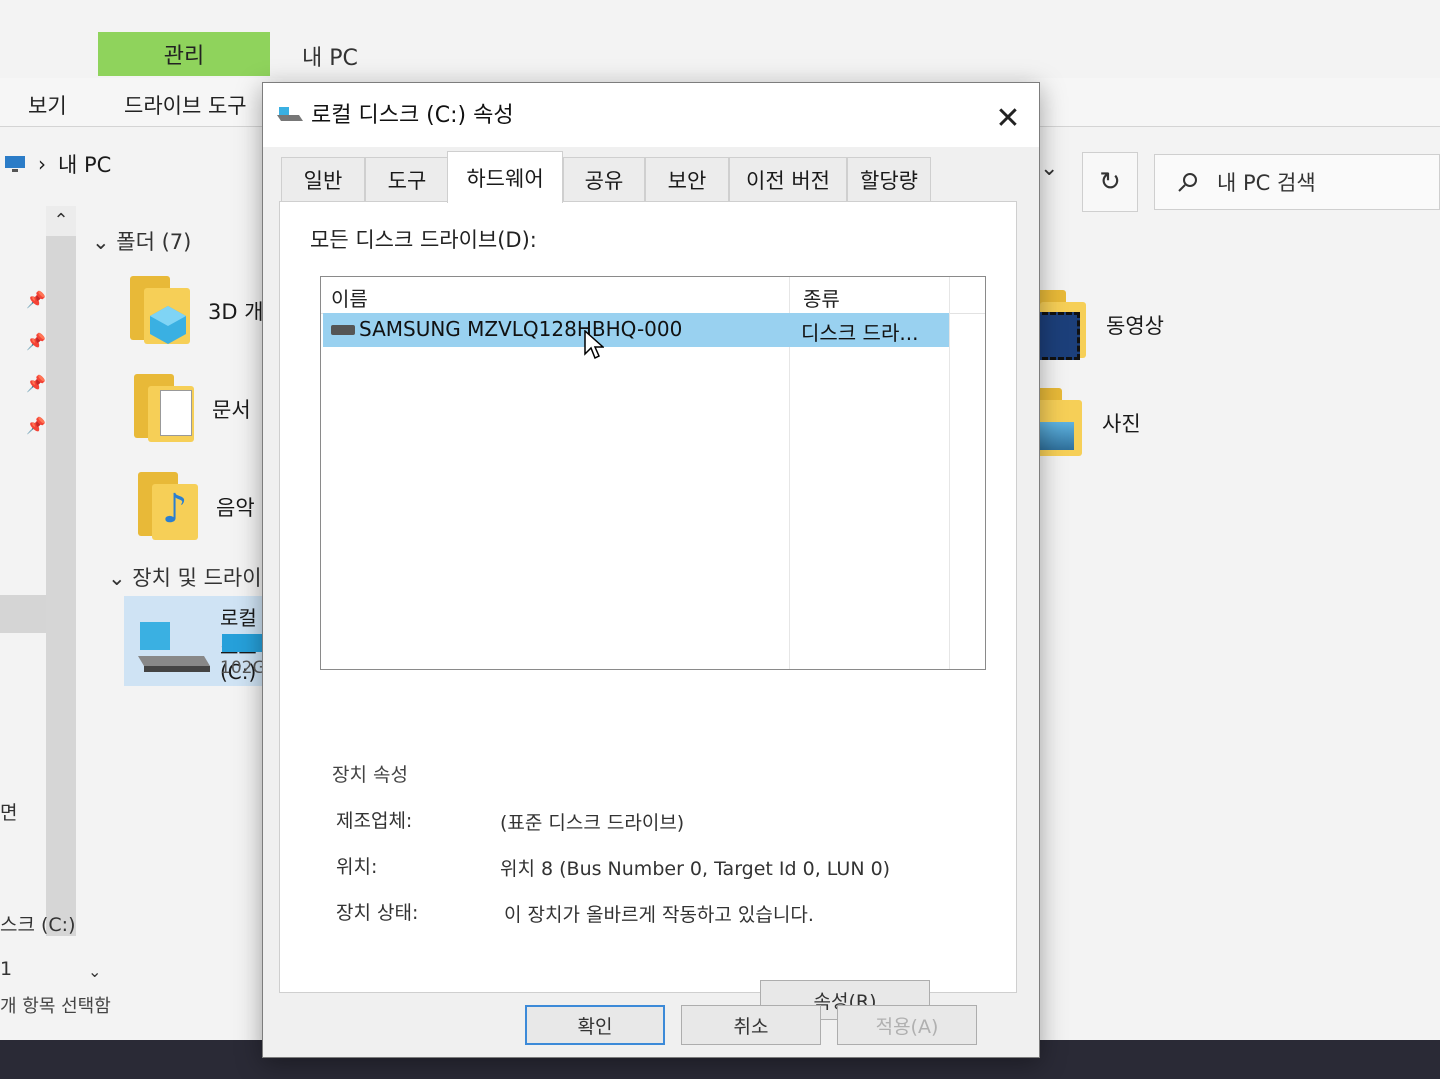  Describe the element at coordinates (377, 913) in the screenshot. I see `device-status-label: 장치 상태:` at that location.